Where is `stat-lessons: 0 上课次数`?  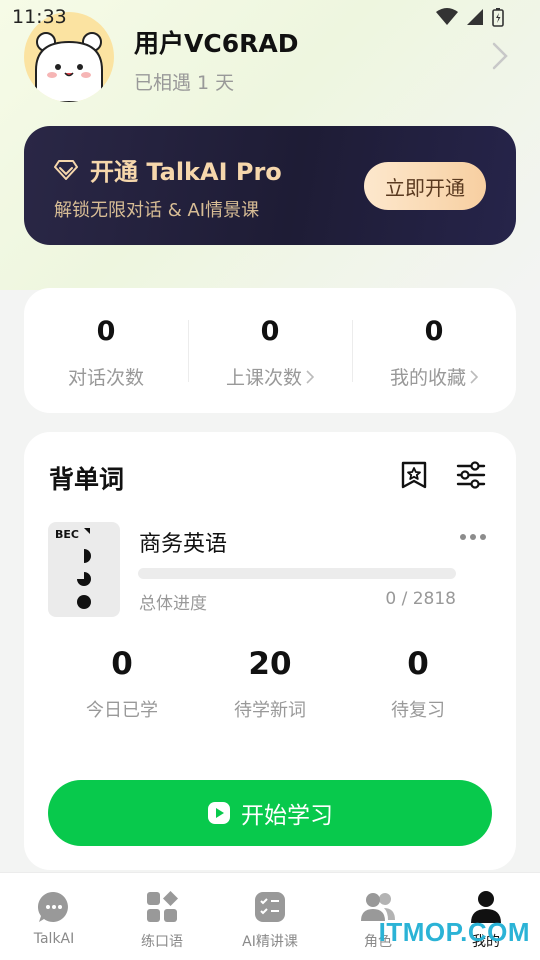
stat-lessons: 0 上课次数 is located at coordinates (270, 350).